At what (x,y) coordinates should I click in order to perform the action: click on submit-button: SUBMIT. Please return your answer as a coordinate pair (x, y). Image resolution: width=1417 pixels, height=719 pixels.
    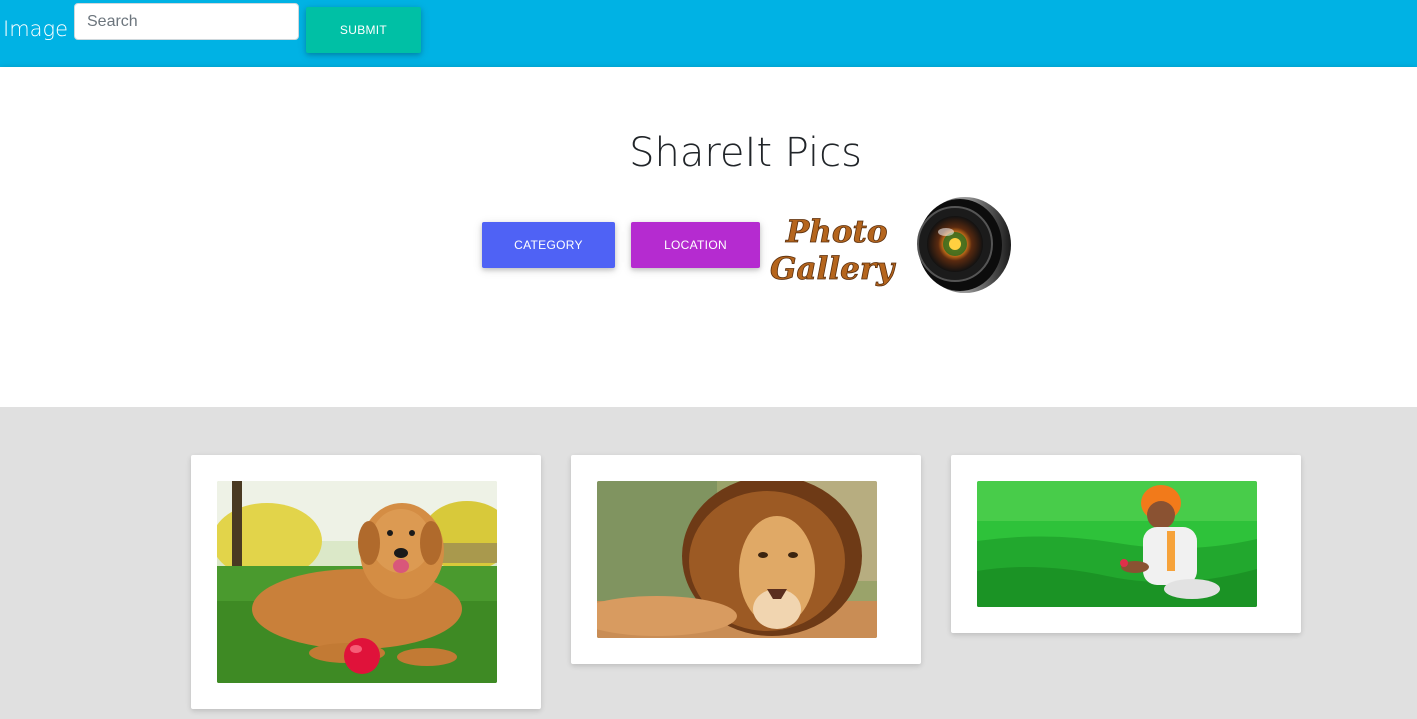
    Looking at the image, I should click on (363, 30).